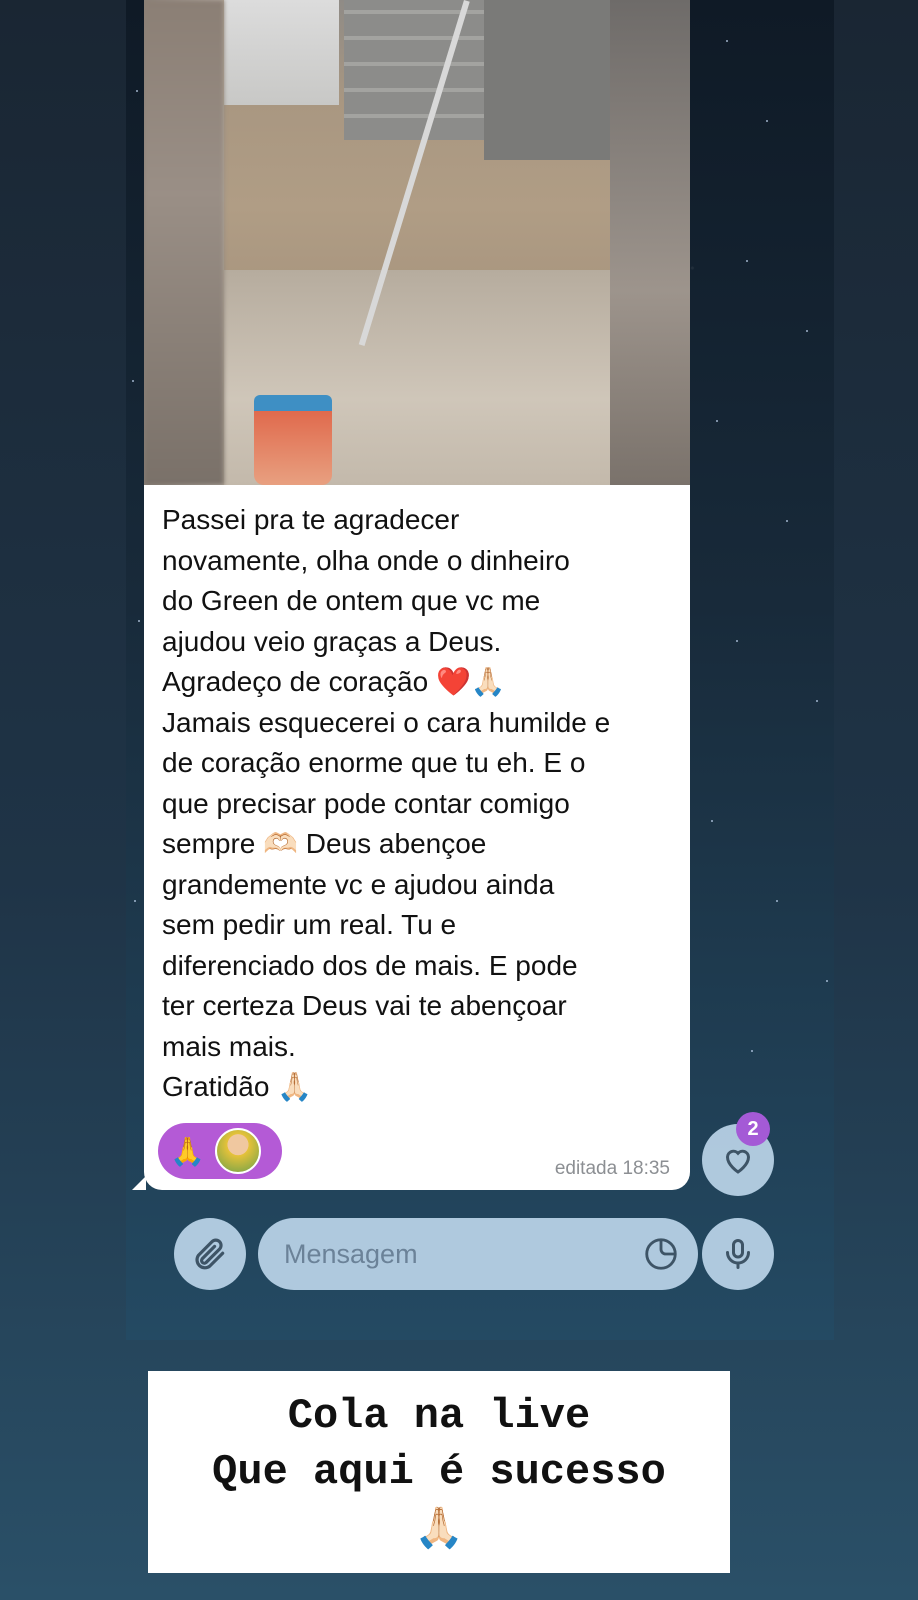  I want to click on attach-button, so click(210, 1254).